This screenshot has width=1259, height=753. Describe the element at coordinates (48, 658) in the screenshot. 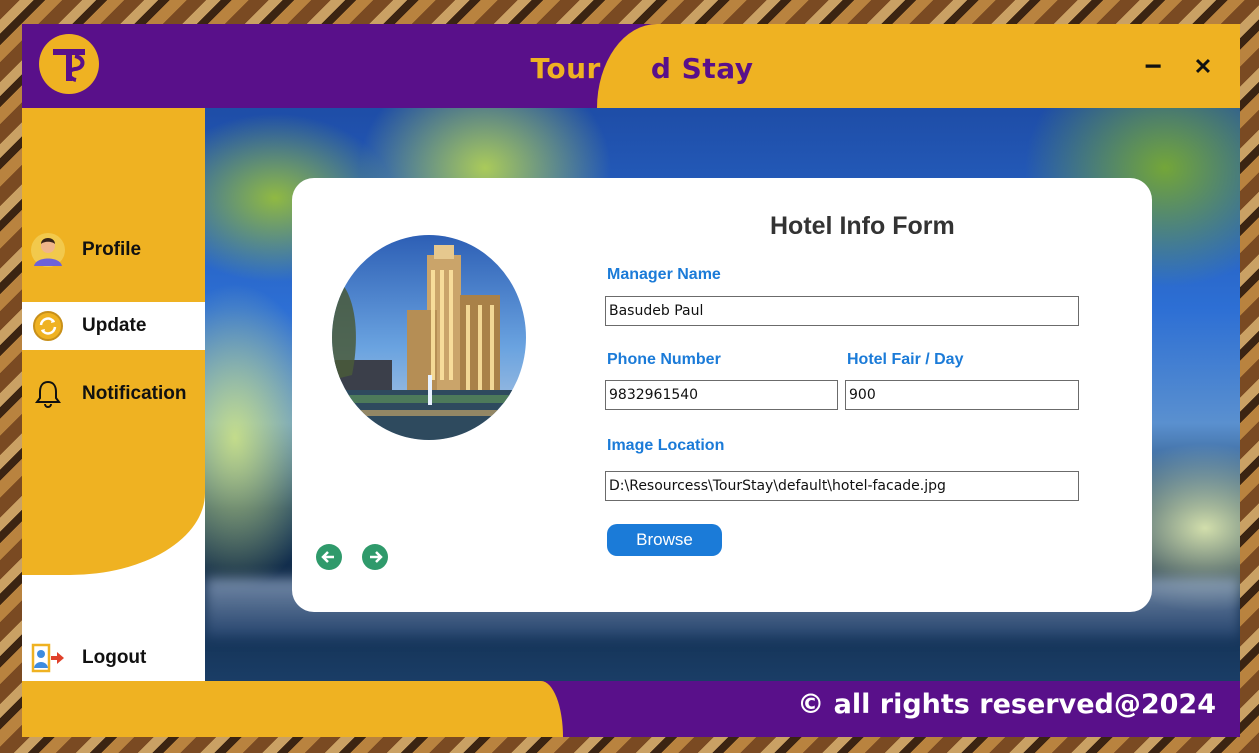

I see `logout-icon` at that location.